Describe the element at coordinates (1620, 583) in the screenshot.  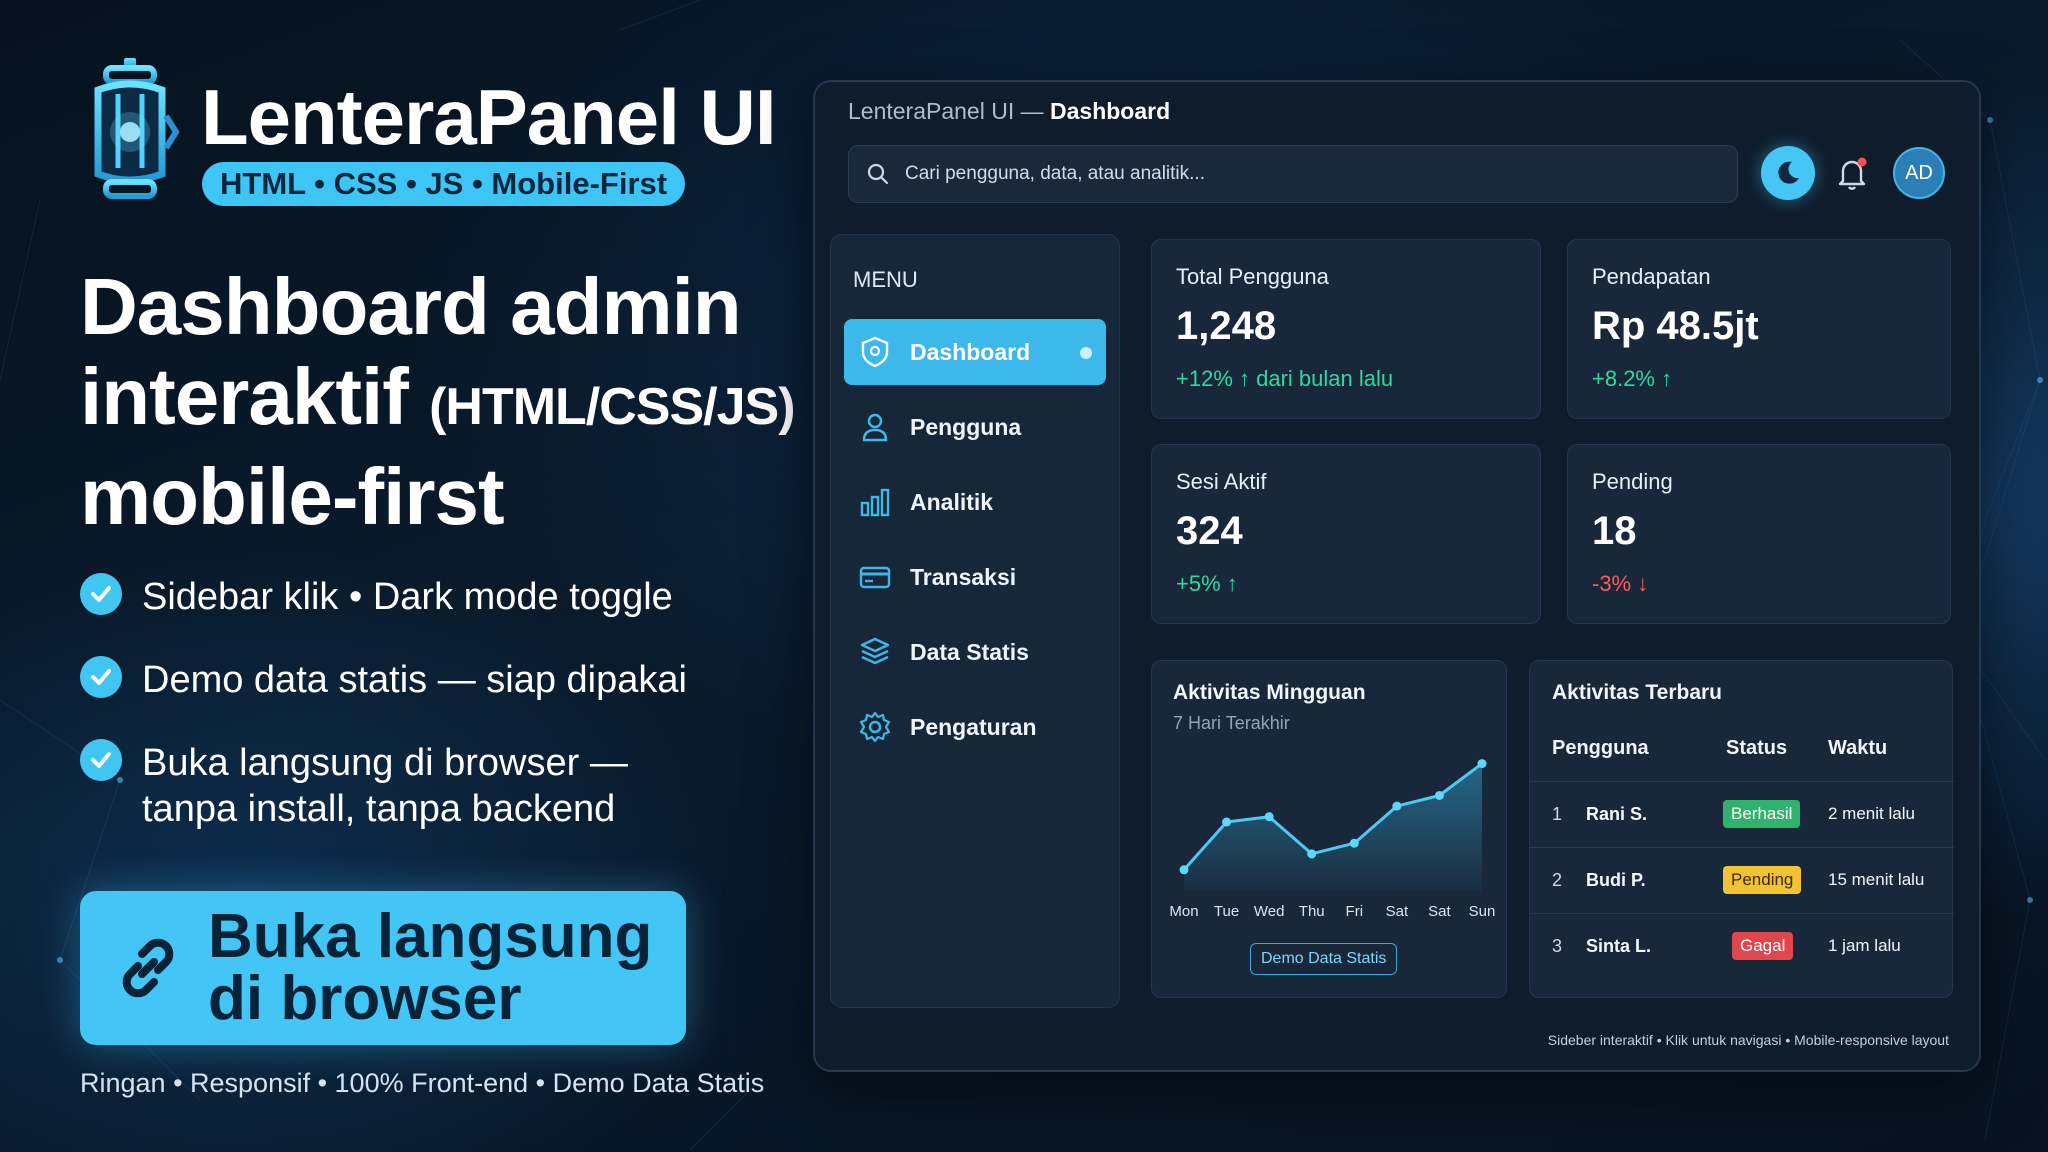
I see `stat-delta: -3% ↓` at that location.